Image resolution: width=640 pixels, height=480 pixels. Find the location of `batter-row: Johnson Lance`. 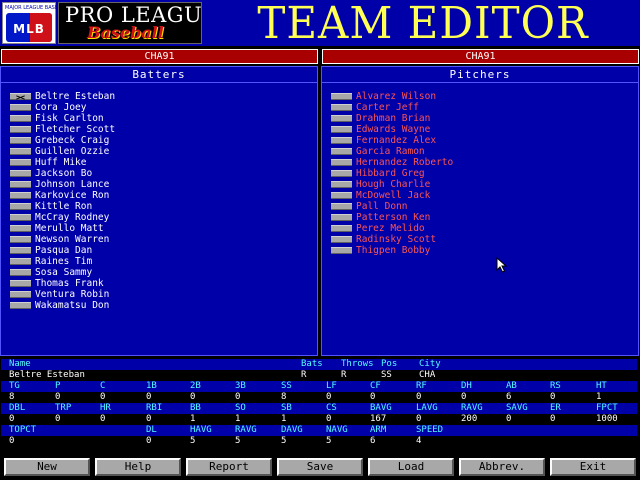

batter-row: Johnson Lance is located at coordinates (160, 184).